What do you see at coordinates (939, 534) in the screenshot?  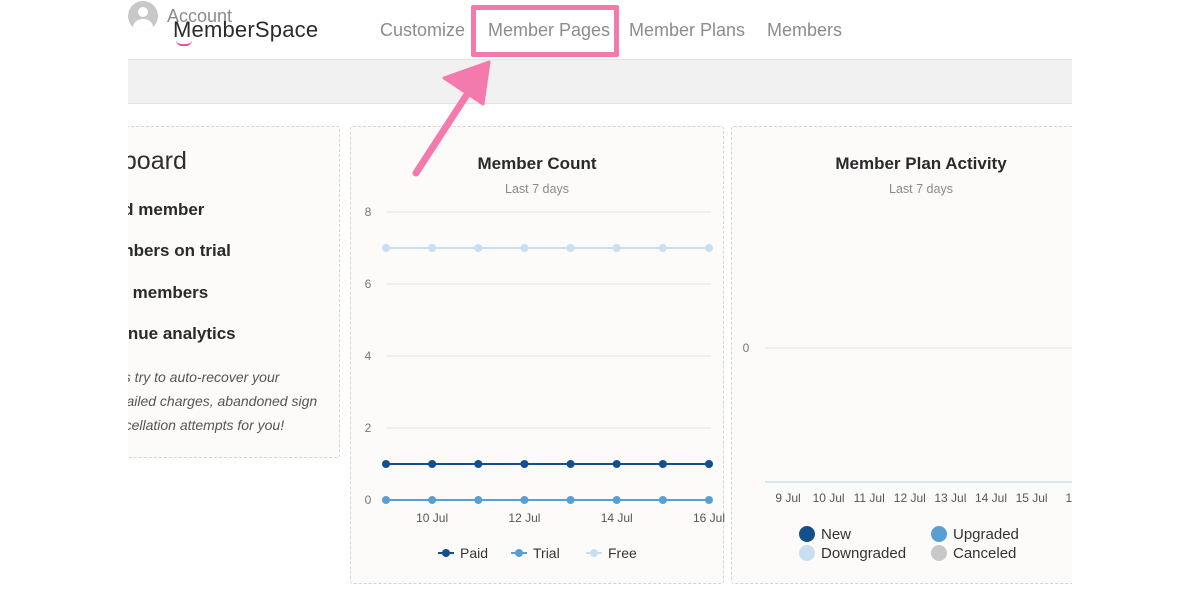 I see `legend-marker-upgraded` at bounding box center [939, 534].